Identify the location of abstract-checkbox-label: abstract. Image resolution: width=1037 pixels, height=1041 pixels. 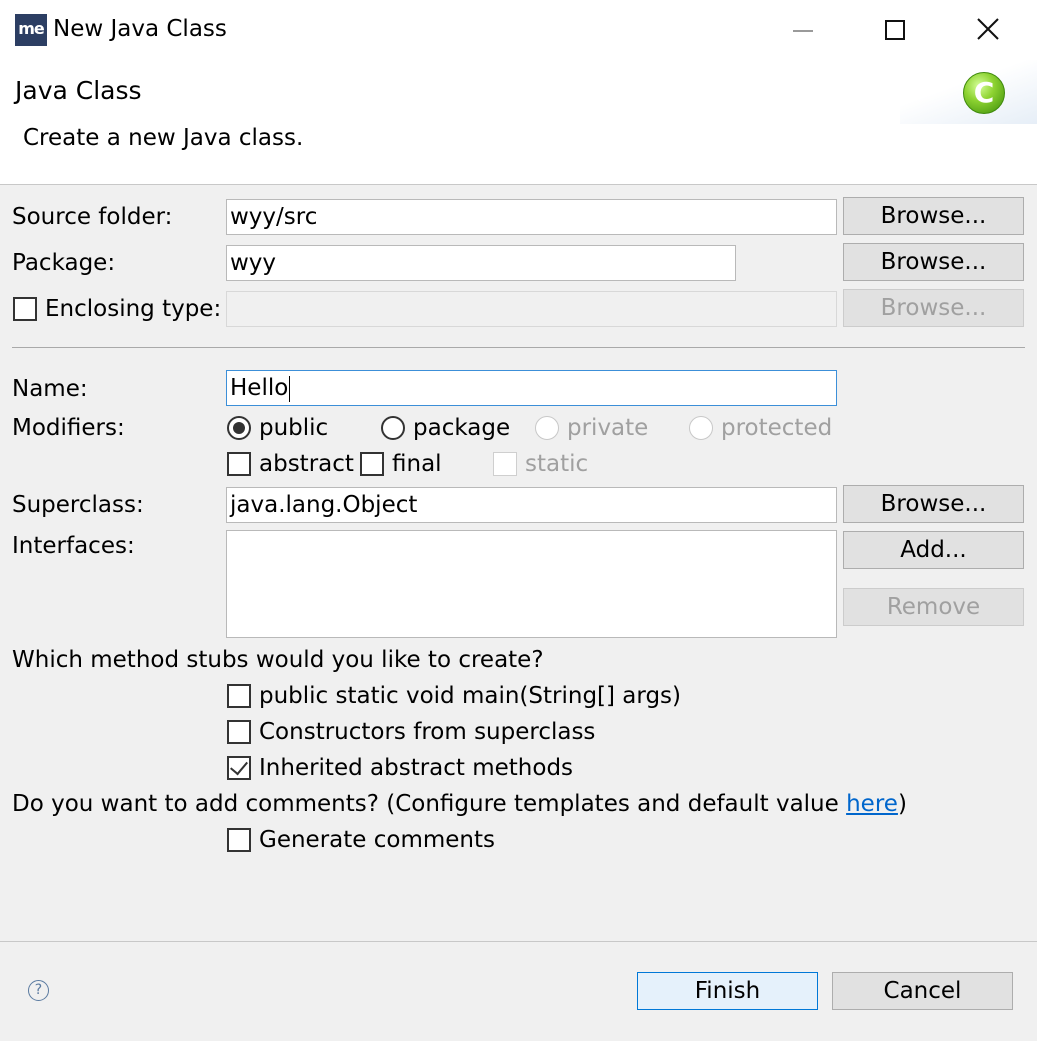
(306, 464).